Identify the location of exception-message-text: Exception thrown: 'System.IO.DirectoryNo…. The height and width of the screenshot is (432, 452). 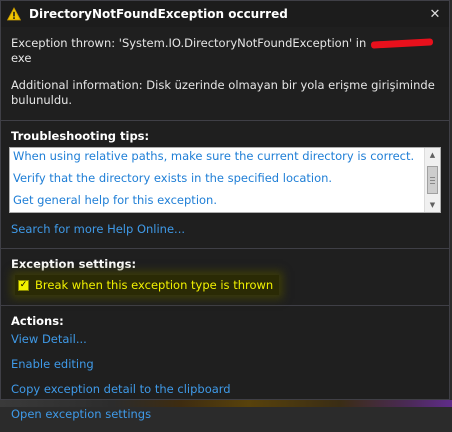
(190, 43).